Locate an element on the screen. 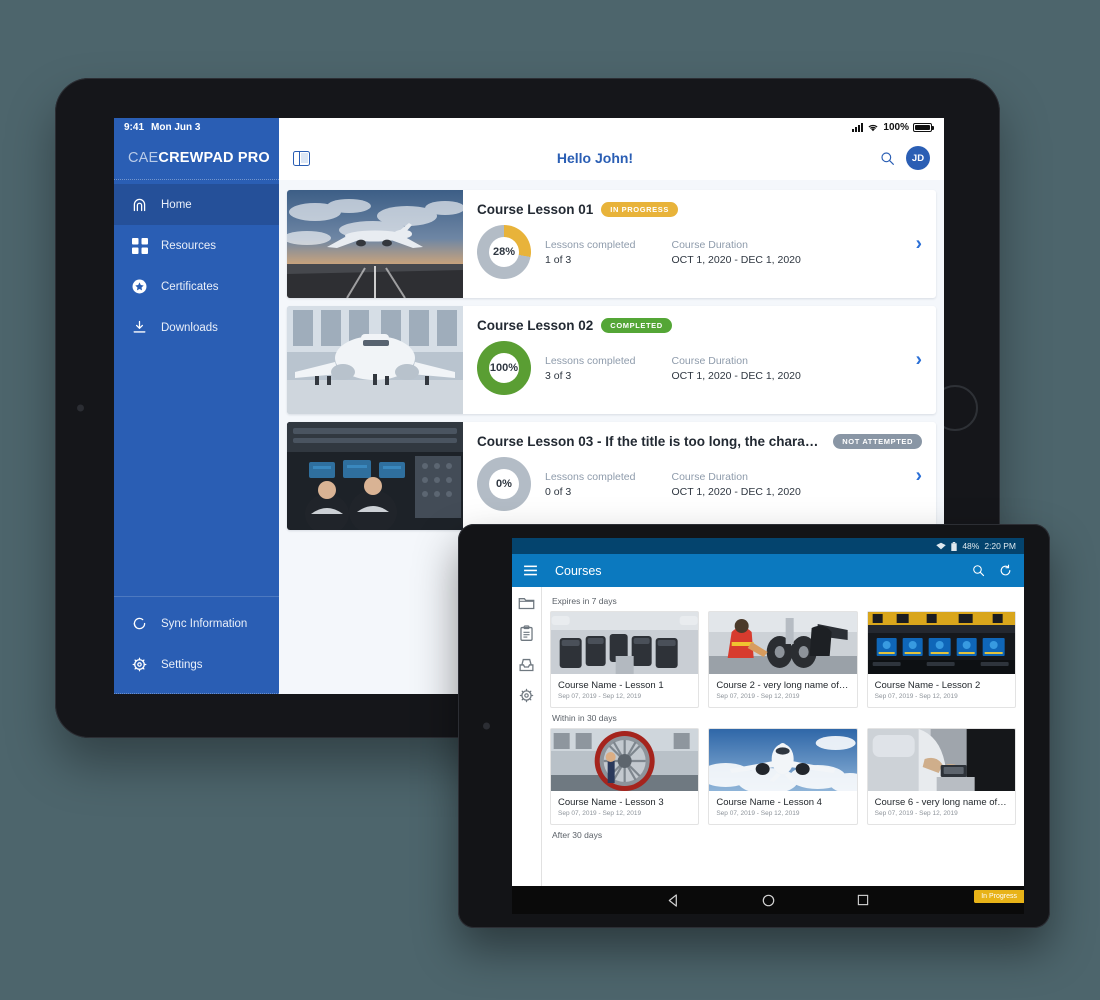 This screenshot has height=1000, width=1100. status-badge: COMPLETED is located at coordinates (636, 325).